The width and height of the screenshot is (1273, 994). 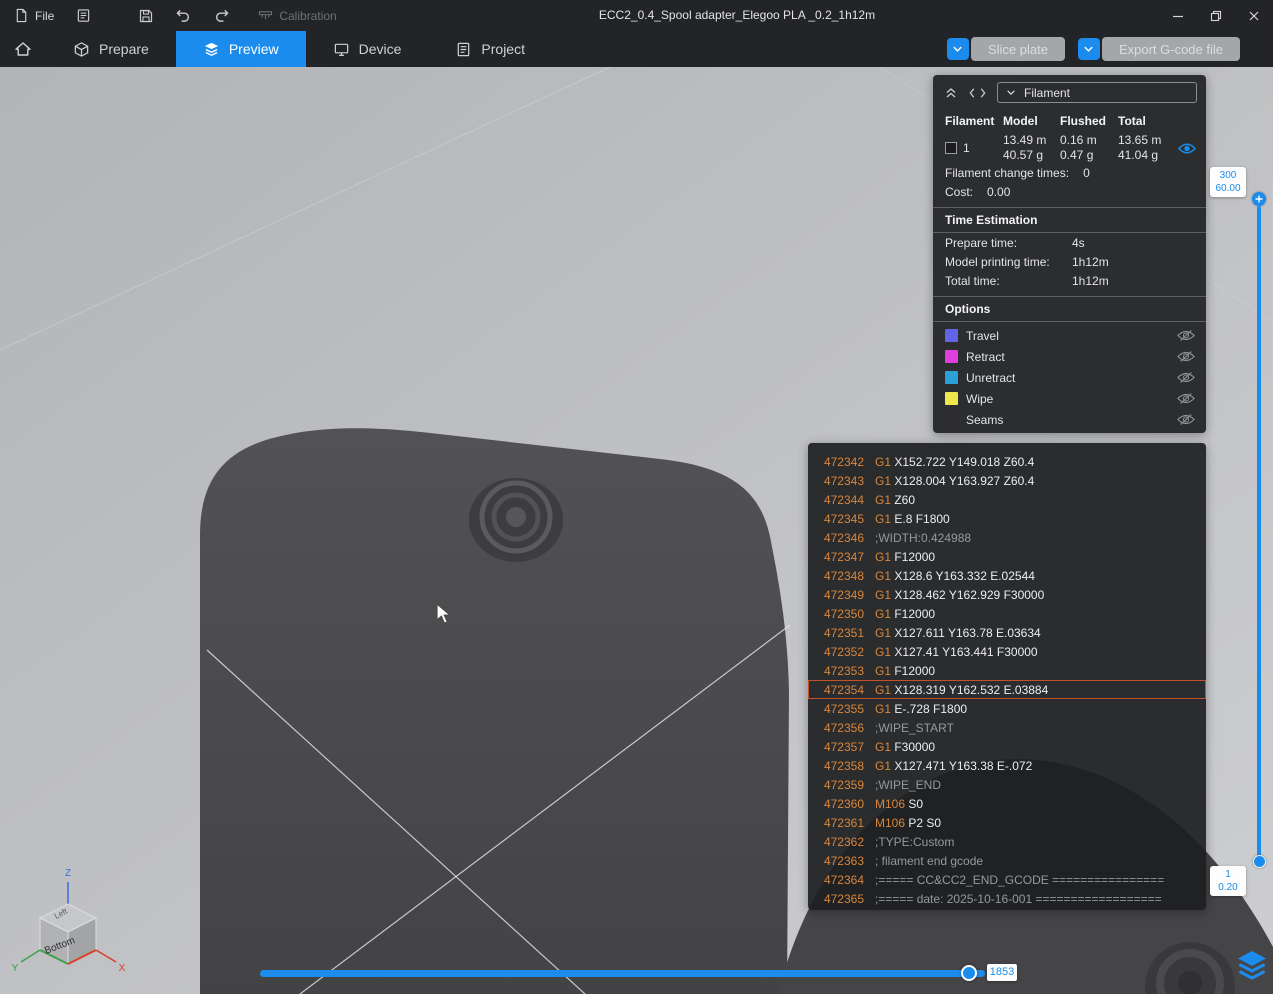 I want to click on move-slider-handle, so click(x=969, y=973).